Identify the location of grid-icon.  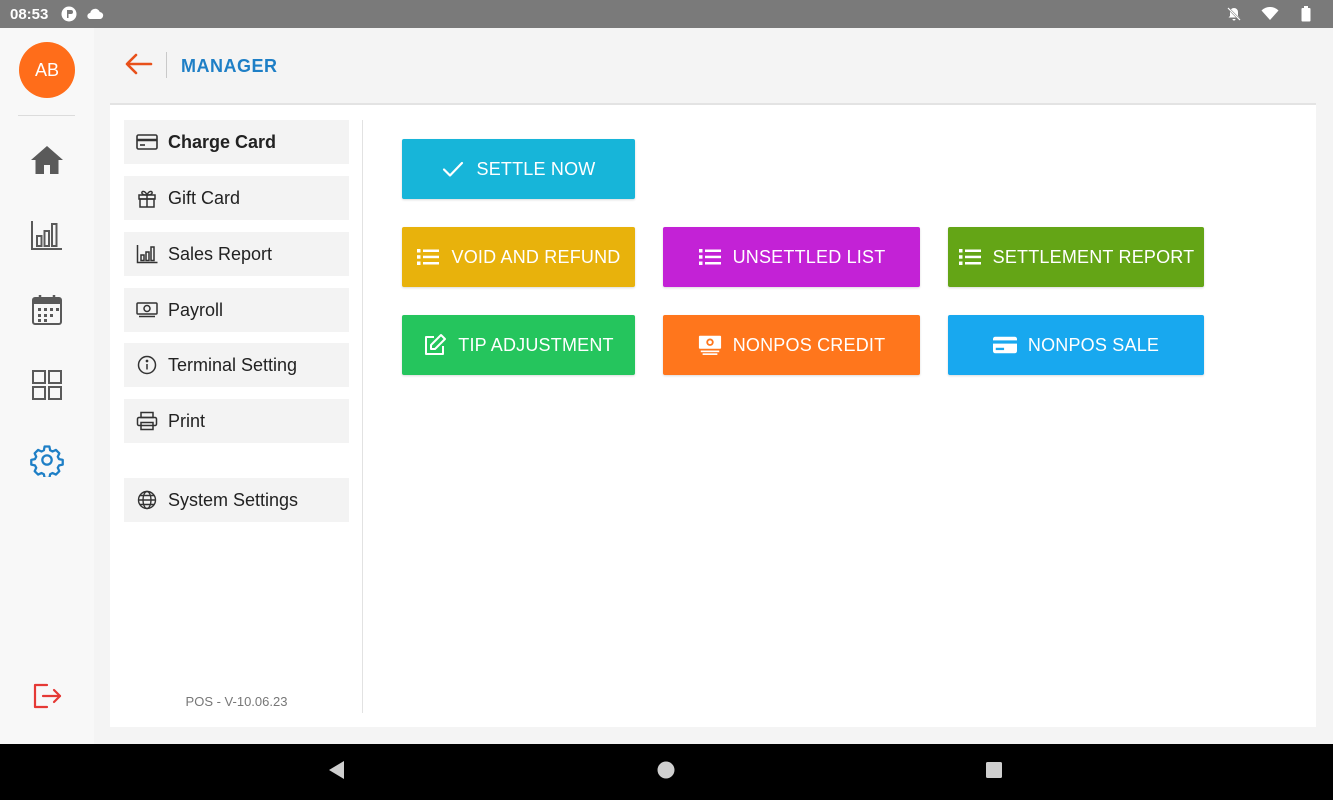
(47, 387).